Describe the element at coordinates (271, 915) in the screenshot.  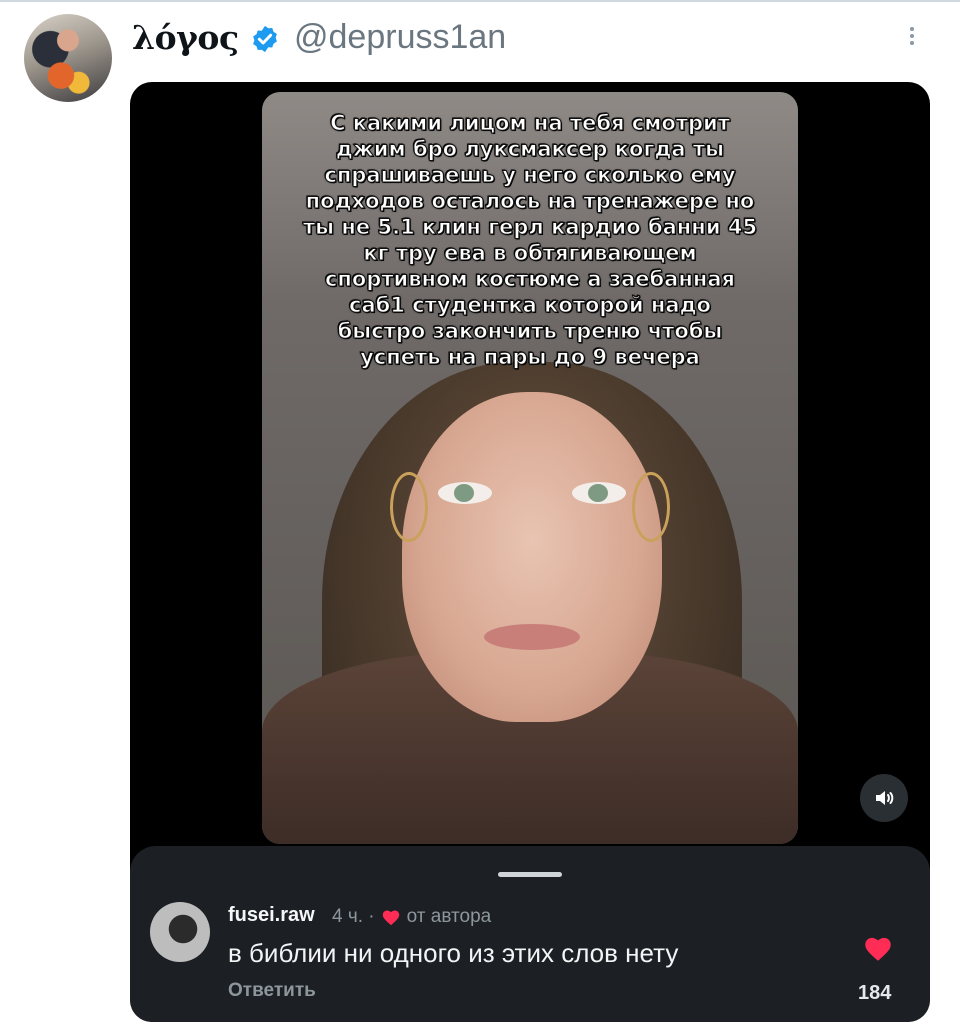
I see `commenter-username: fusei.raw` at that location.